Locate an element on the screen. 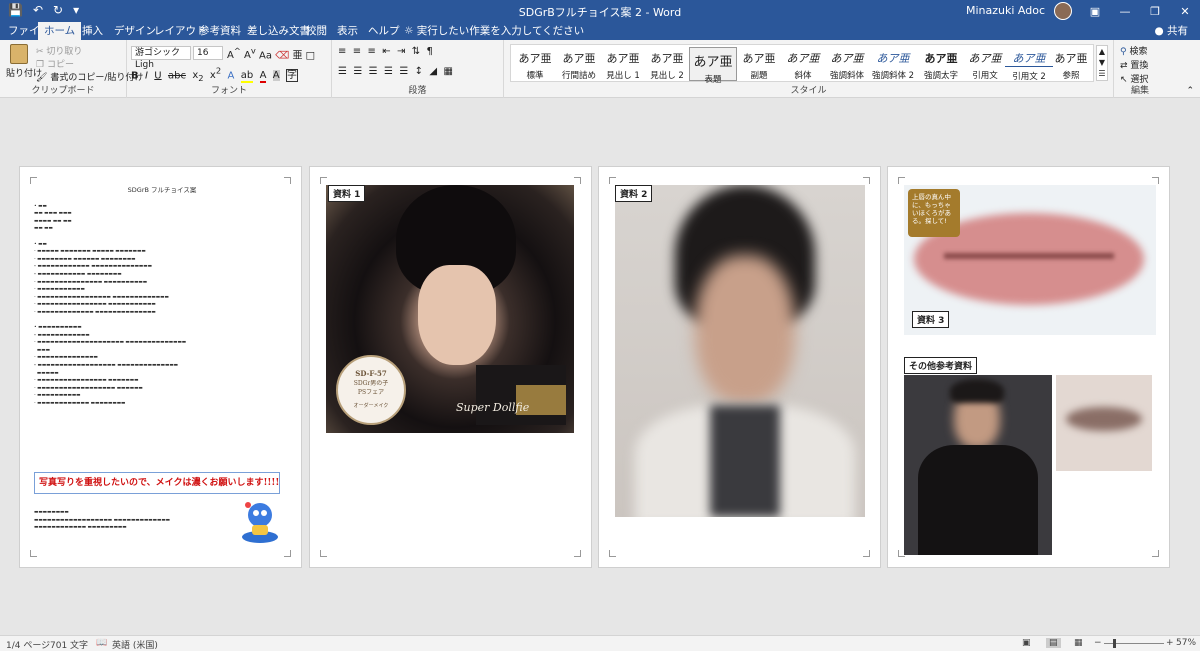 This screenshot has width=1200, height=651. align-center-icon: ☰ is located at coordinates (357, 71).